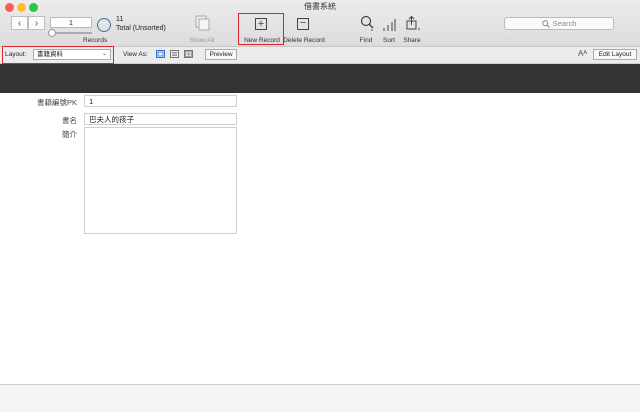 The image size is (640, 412). I want to click on records-label: Records, so click(95, 40).